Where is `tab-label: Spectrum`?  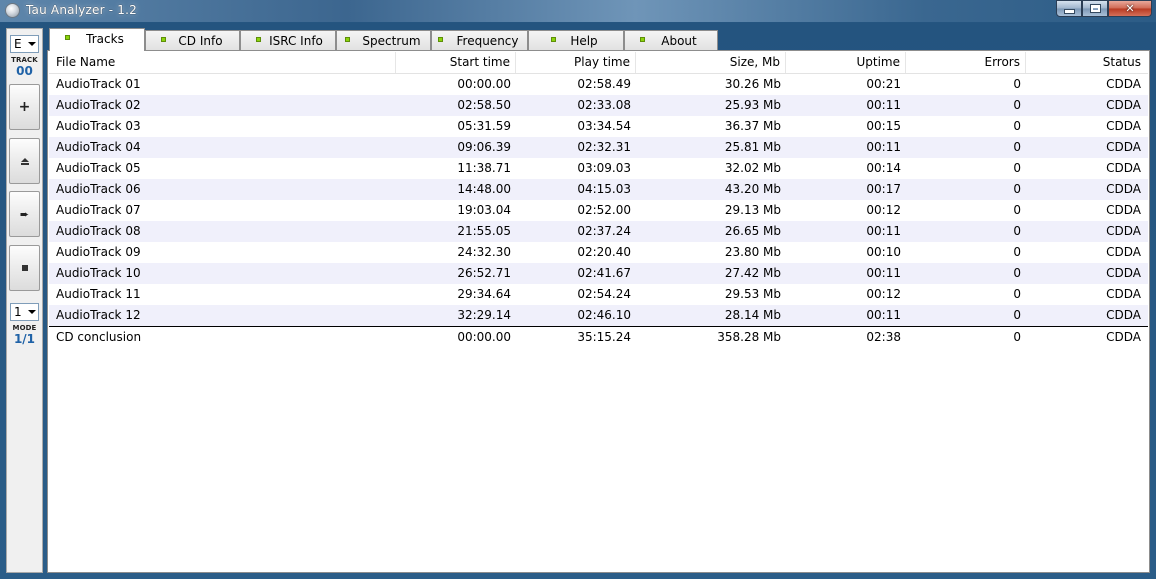
tab-label: Spectrum is located at coordinates (391, 41).